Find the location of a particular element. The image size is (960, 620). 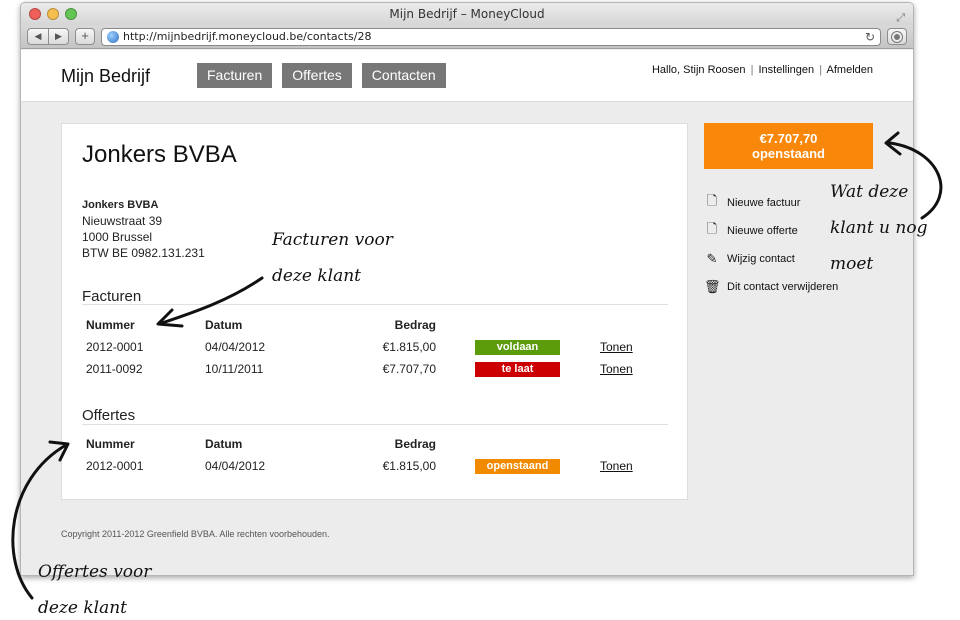

show-quote-link: Tonen is located at coordinates (616, 466).